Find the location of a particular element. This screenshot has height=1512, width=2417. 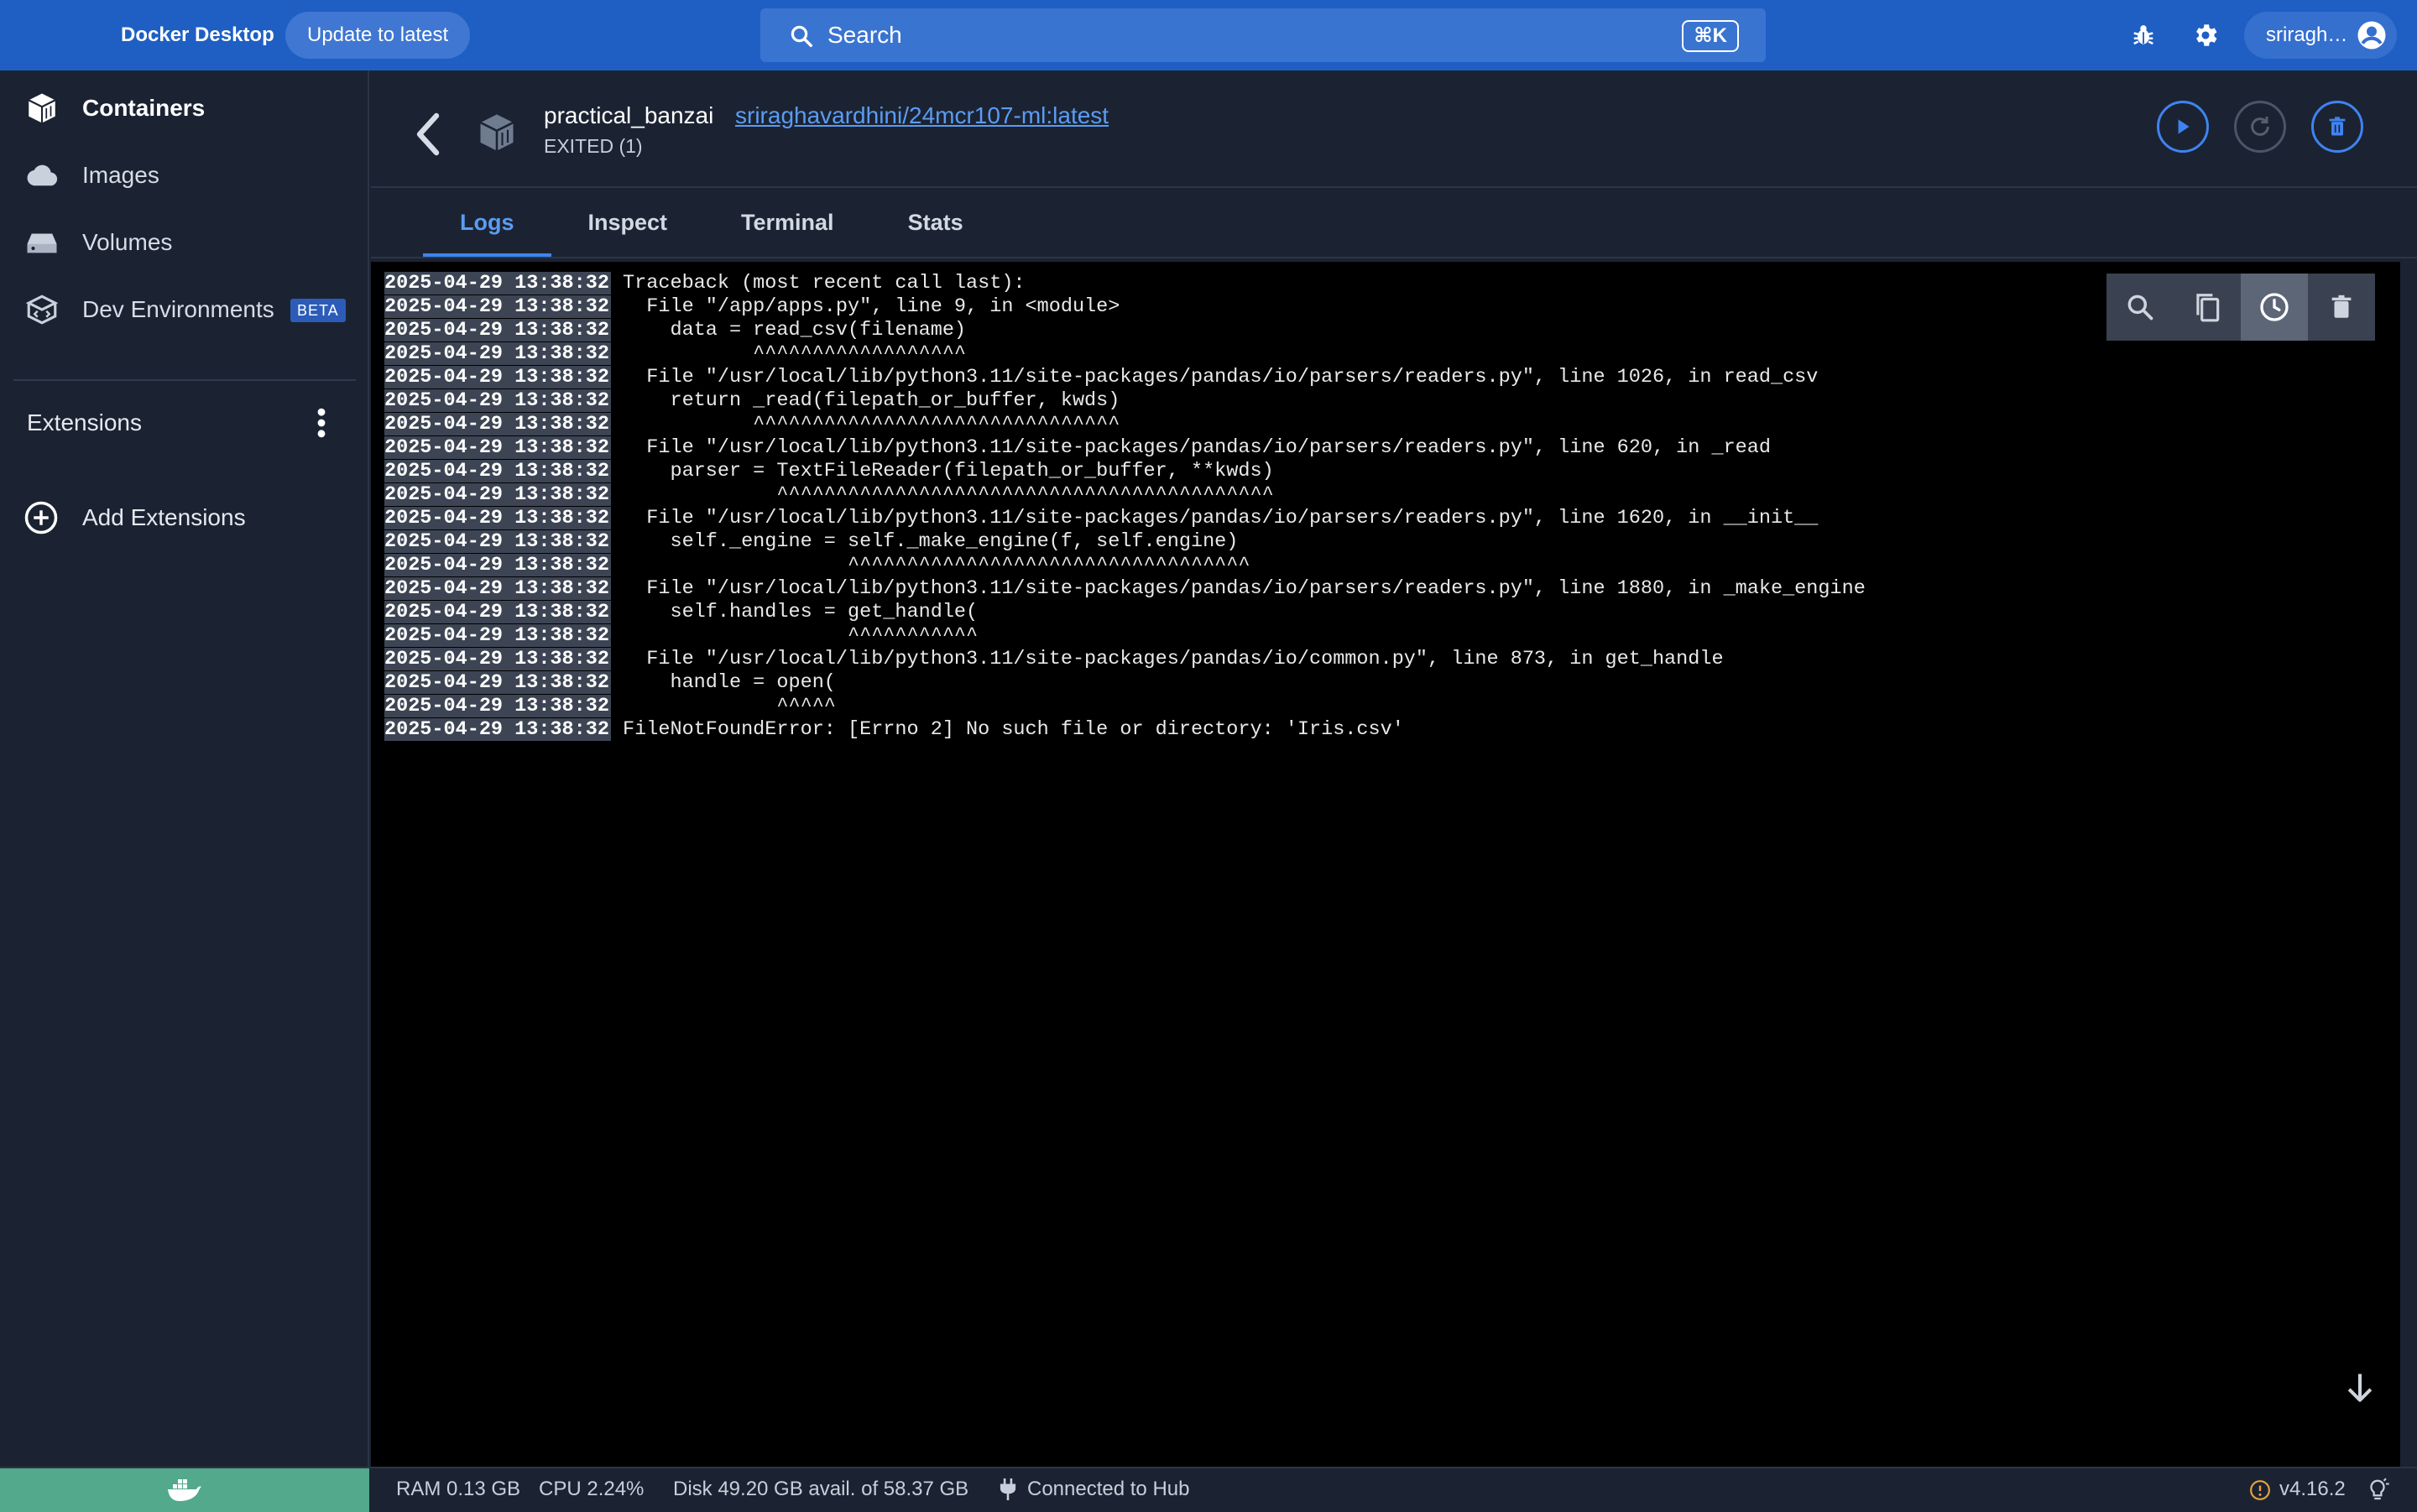

tab-inspect: Inspect is located at coordinates (628, 222).